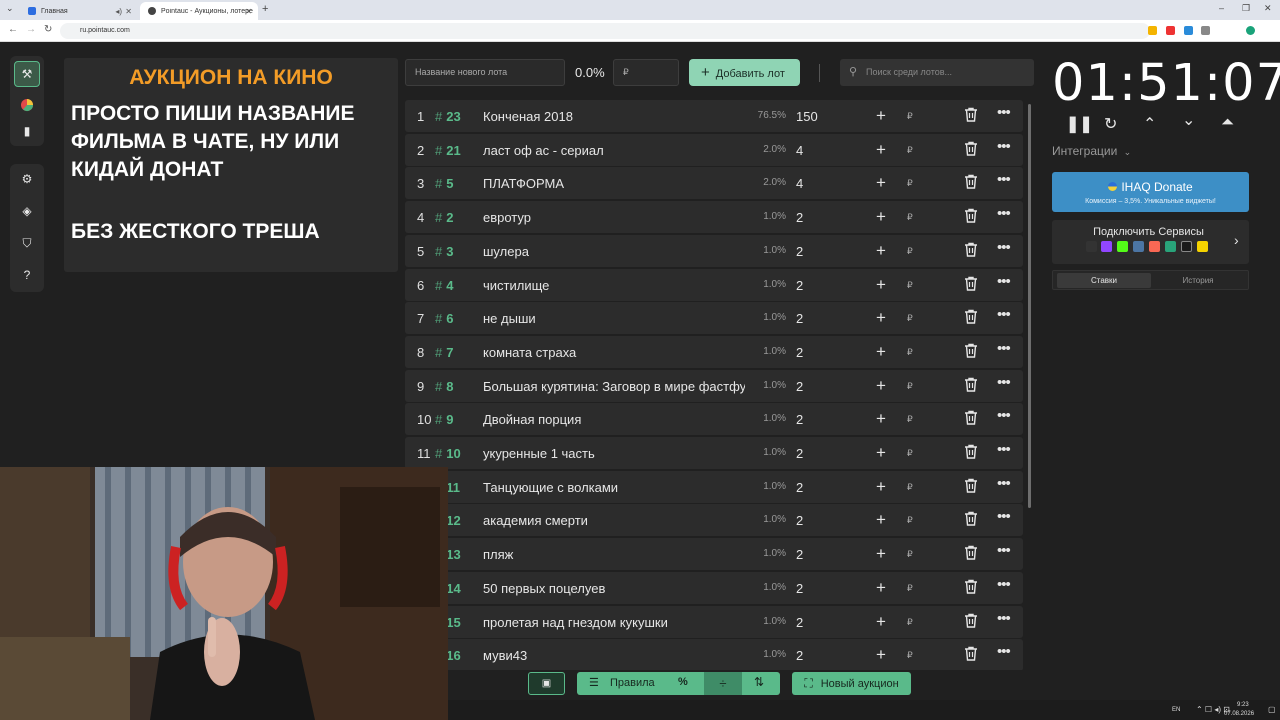 This screenshot has height=720, width=1280. Describe the element at coordinates (1091, 151) in the screenshot. I see `integrations-toggle: Интеграции ⌄` at that location.